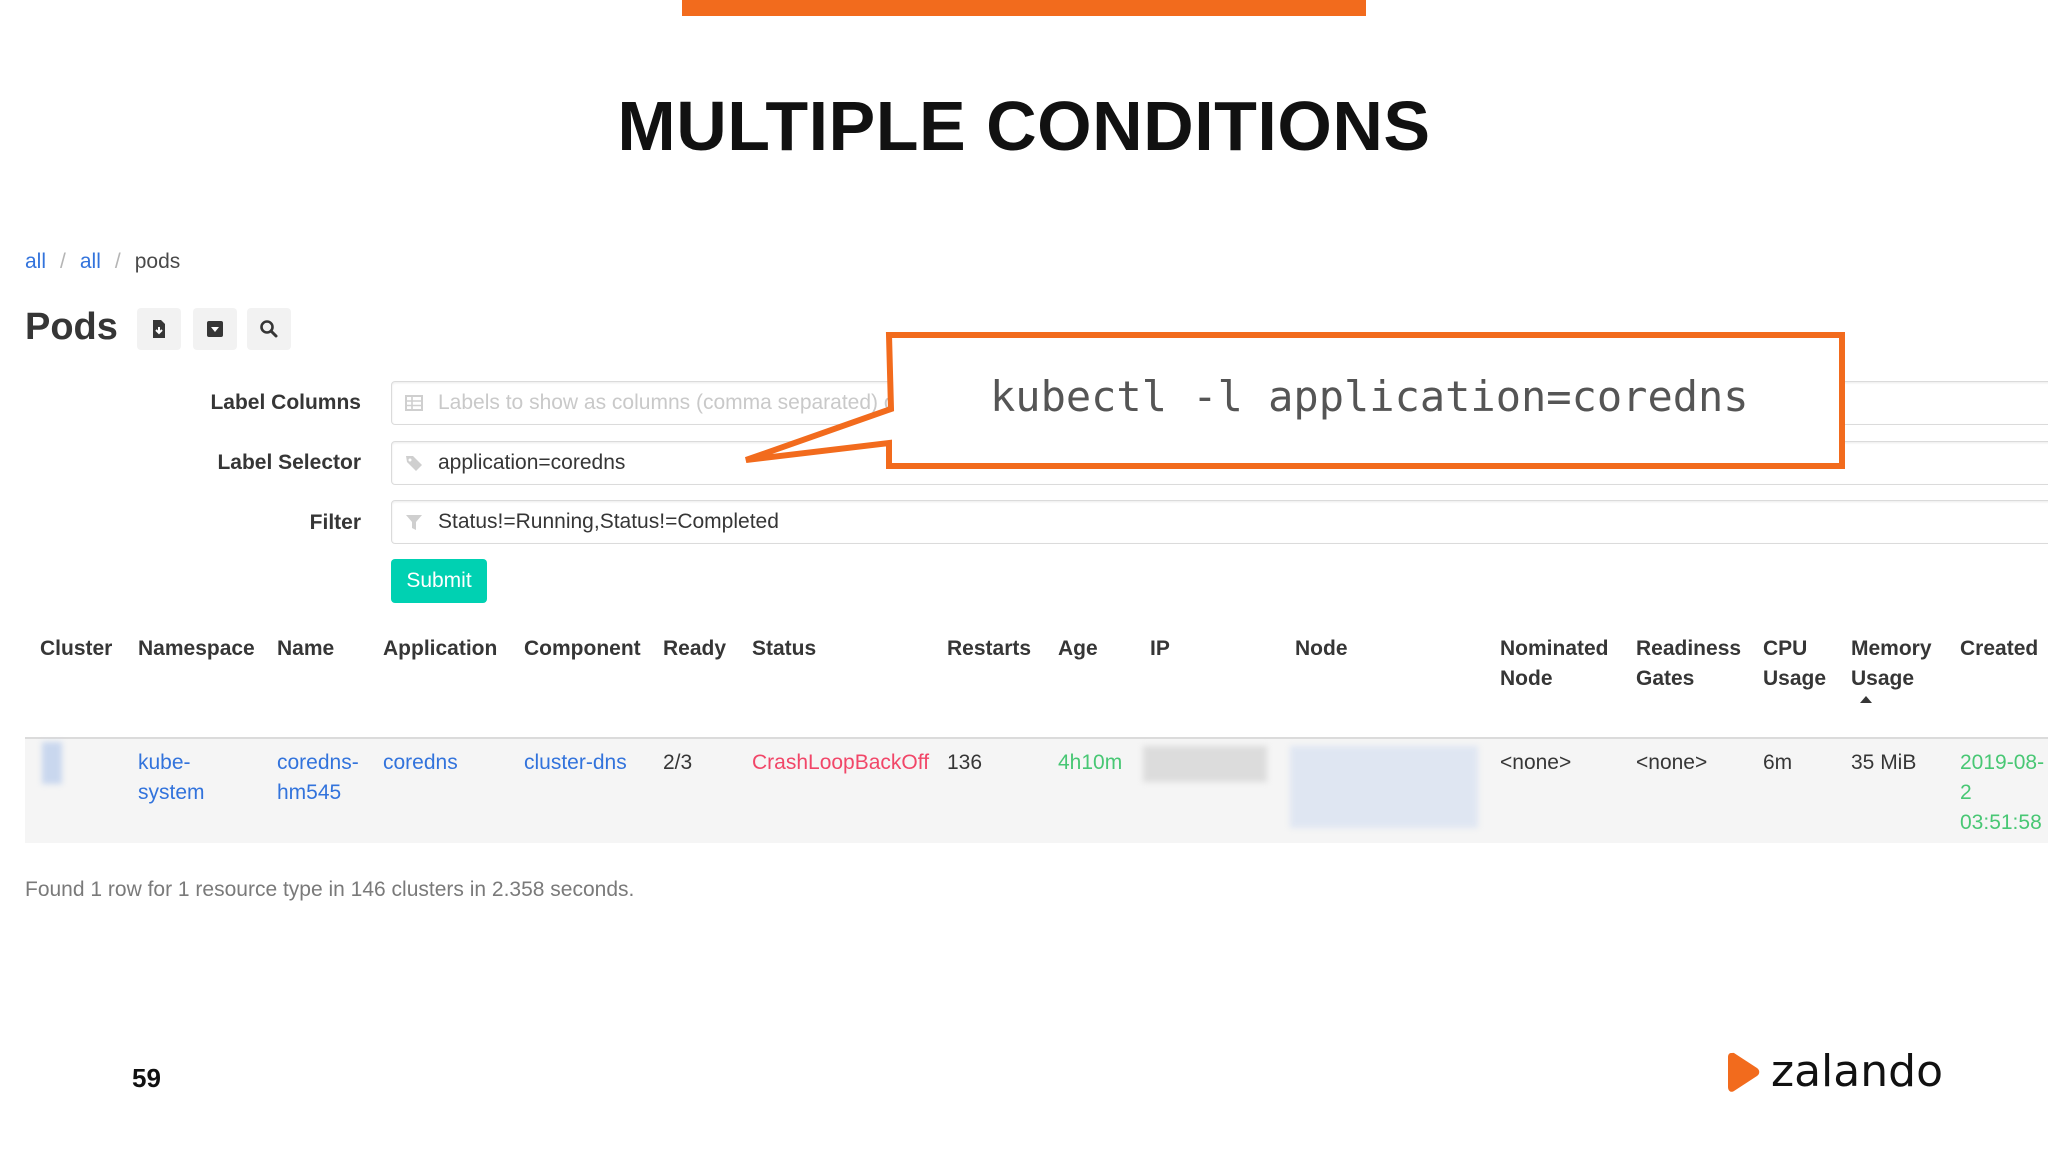  I want to click on slide-top-bar, so click(1024, 8).